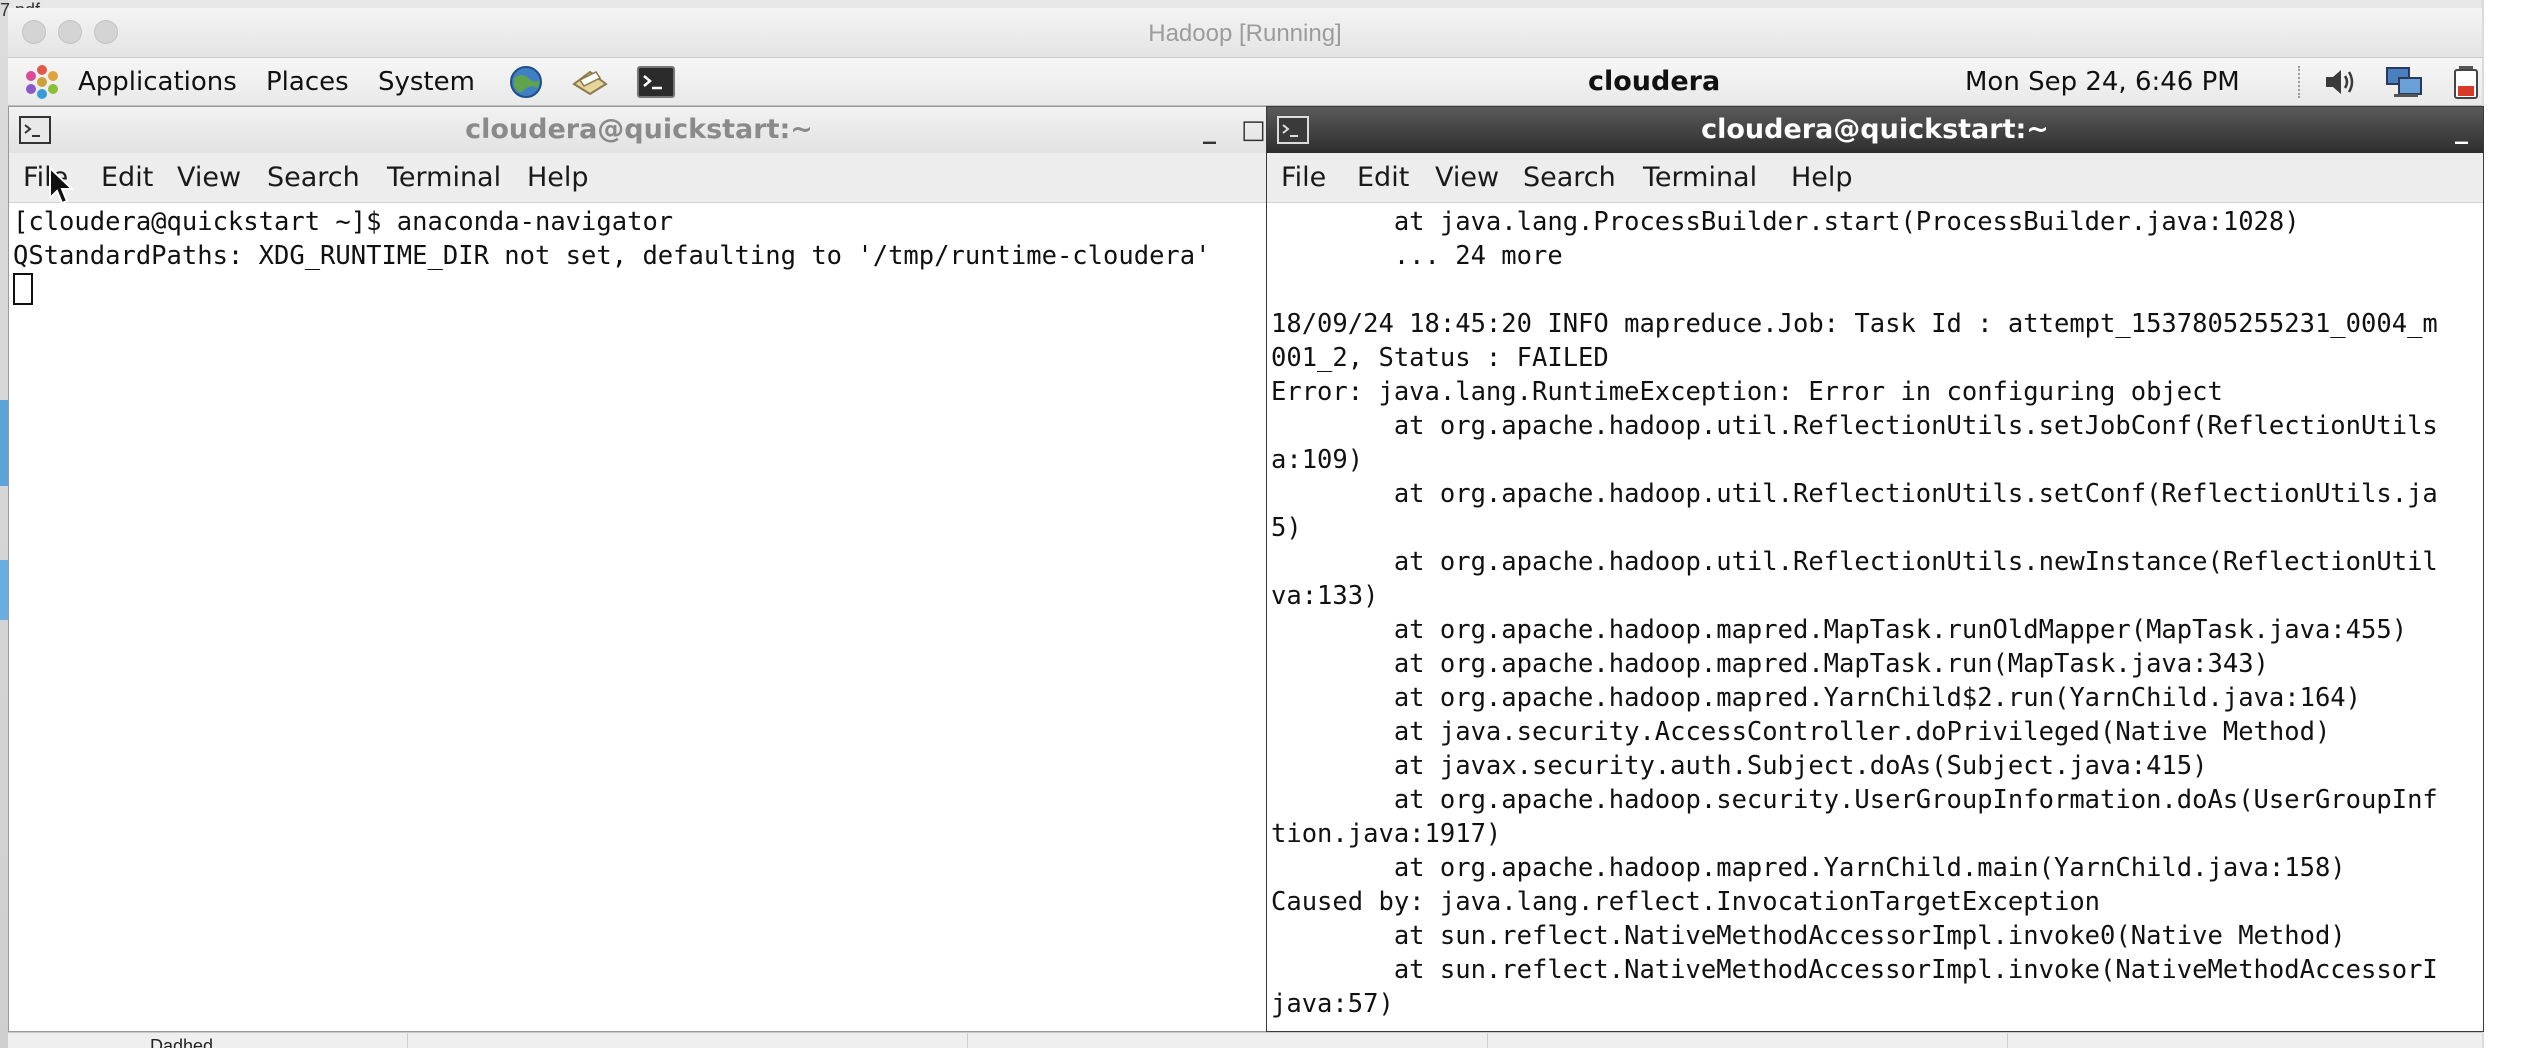 This screenshot has width=2534, height=1048. Describe the element at coordinates (4, 524) in the screenshot. I see `host-desktop-edge` at that location.